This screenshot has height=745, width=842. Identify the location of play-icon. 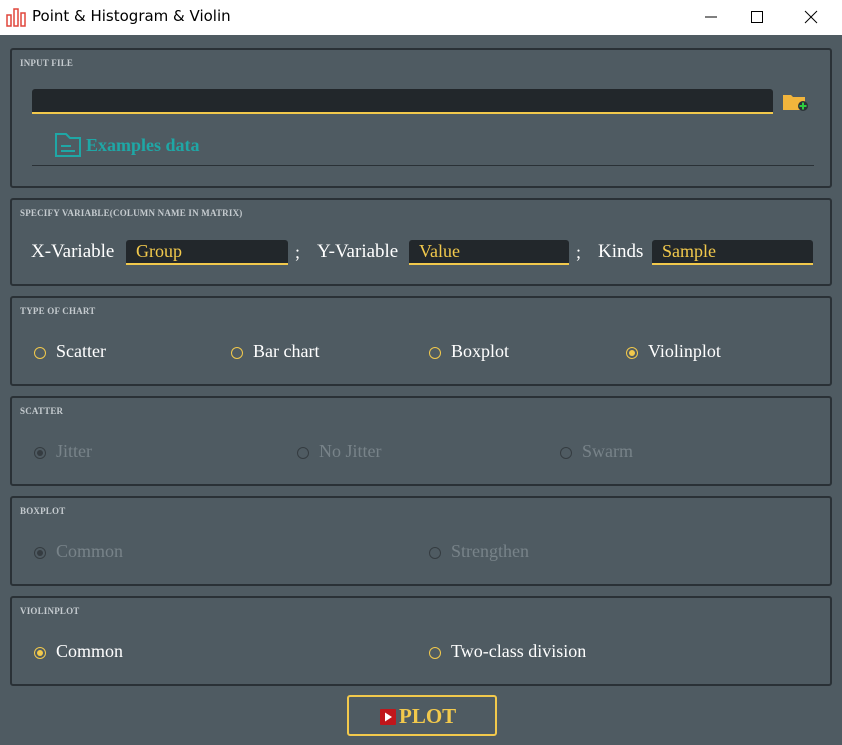
(388, 717).